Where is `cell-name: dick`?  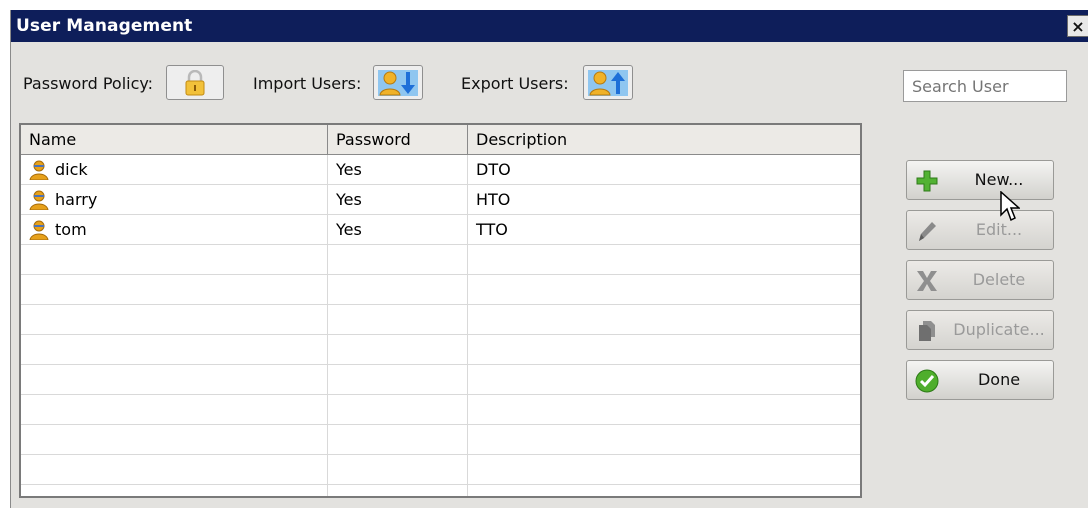 cell-name: dick is located at coordinates (174, 170).